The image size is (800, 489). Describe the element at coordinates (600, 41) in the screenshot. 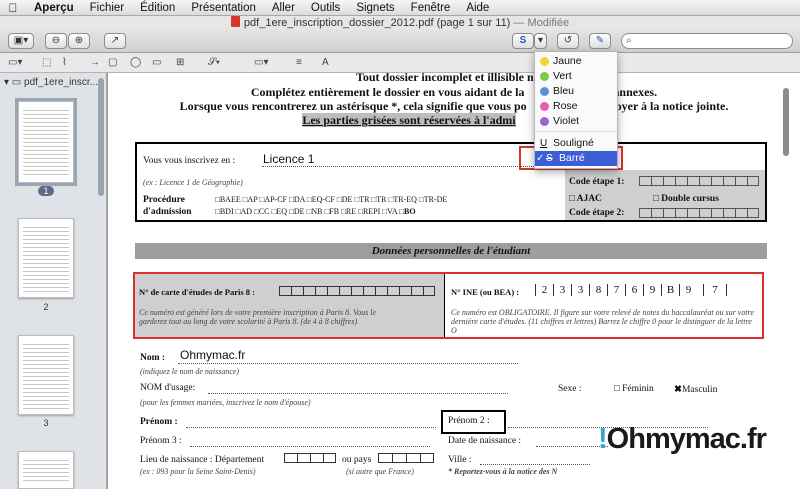

I see `edit-icon: ✎` at that location.